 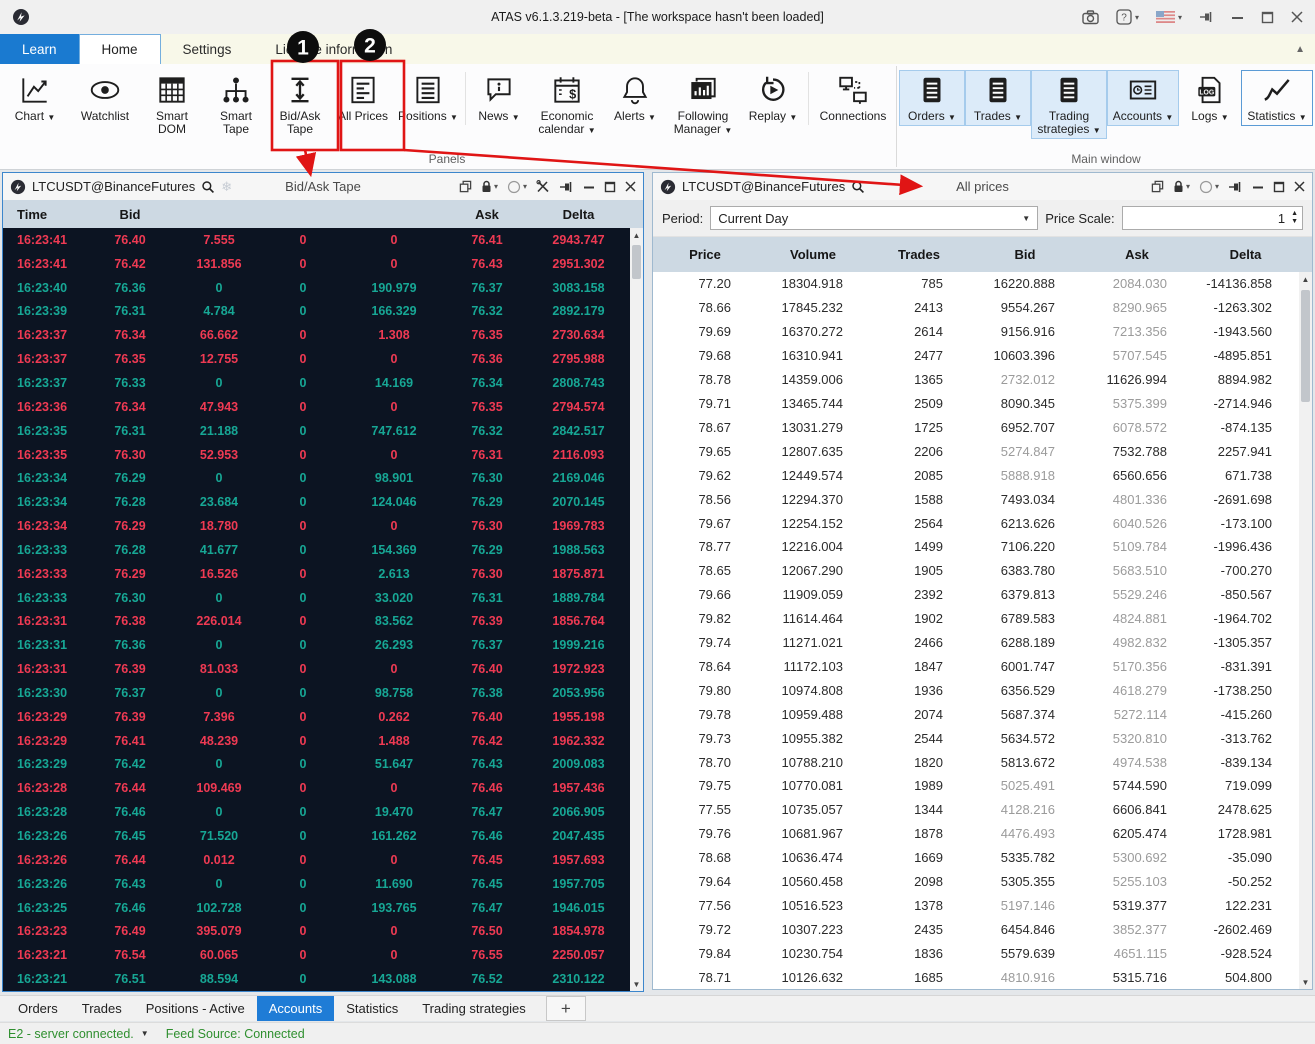 What do you see at coordinates (773, 98) in the screenshot?
I see `replay-button: Replay ▼` at bounding box center [773, 98].